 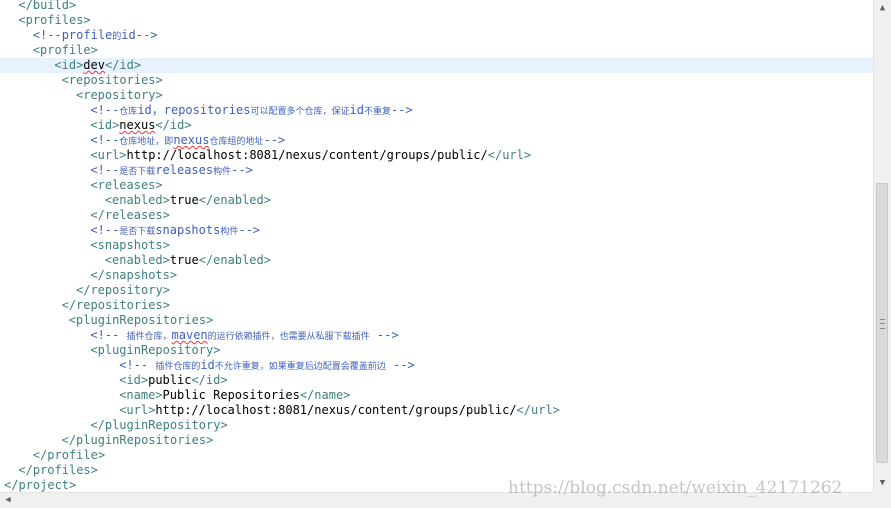 What do you see at coordinates (65, 50) in the screenshot?
I see `xml-tag: <profile>` at bounding box center [65, 50].